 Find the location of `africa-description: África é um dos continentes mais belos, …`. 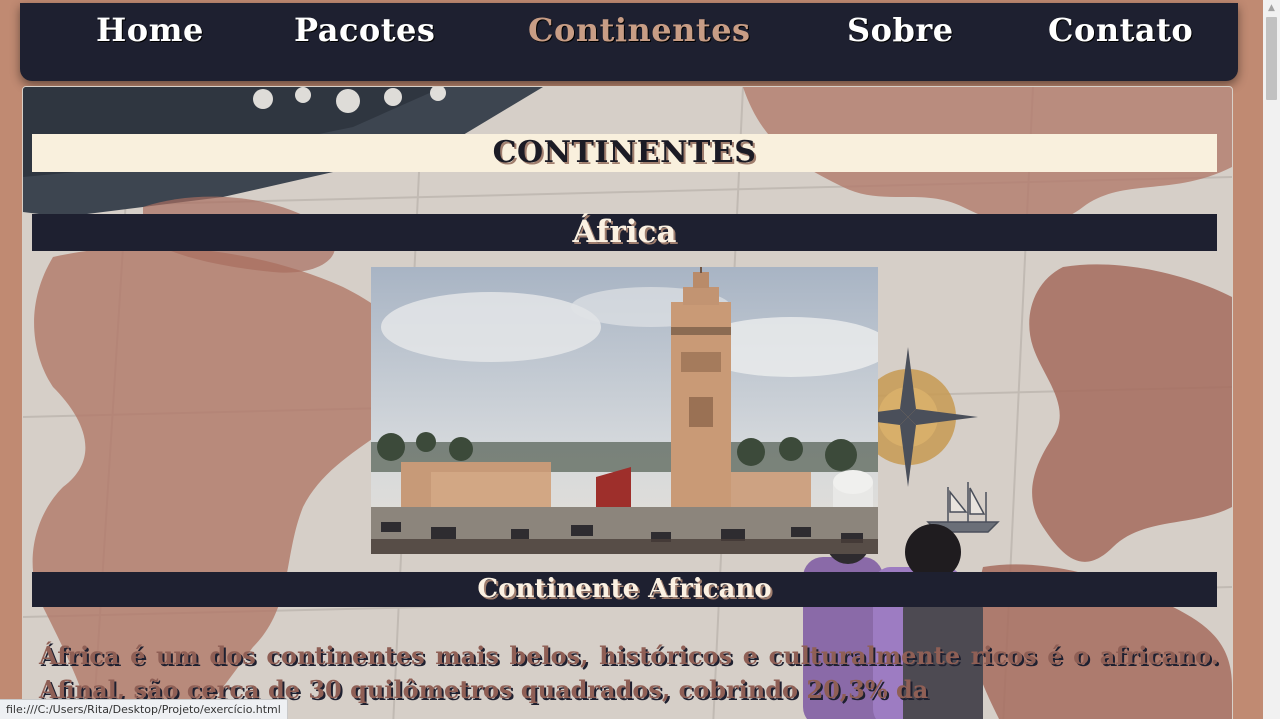

africa-description: África é um dos continentes mais belos, … is located at coordinates (629, 672).